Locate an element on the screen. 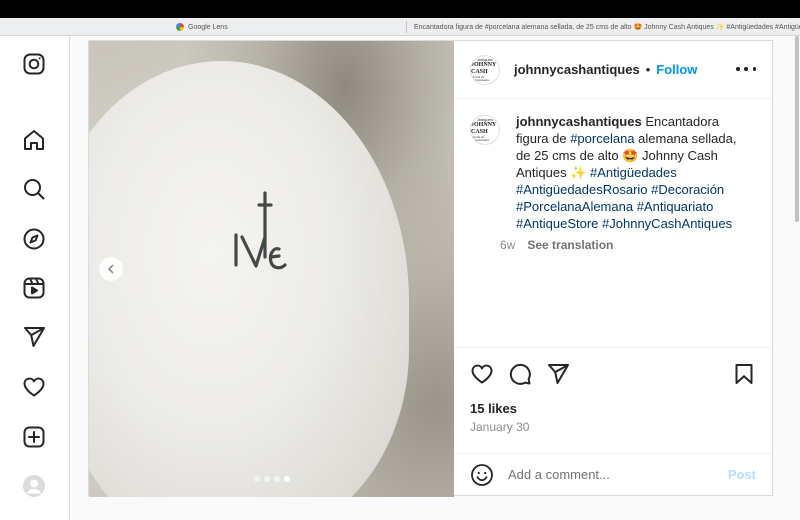 This screenshot has width=800, height=520. reels-icon is located at coordinates (34, 288).